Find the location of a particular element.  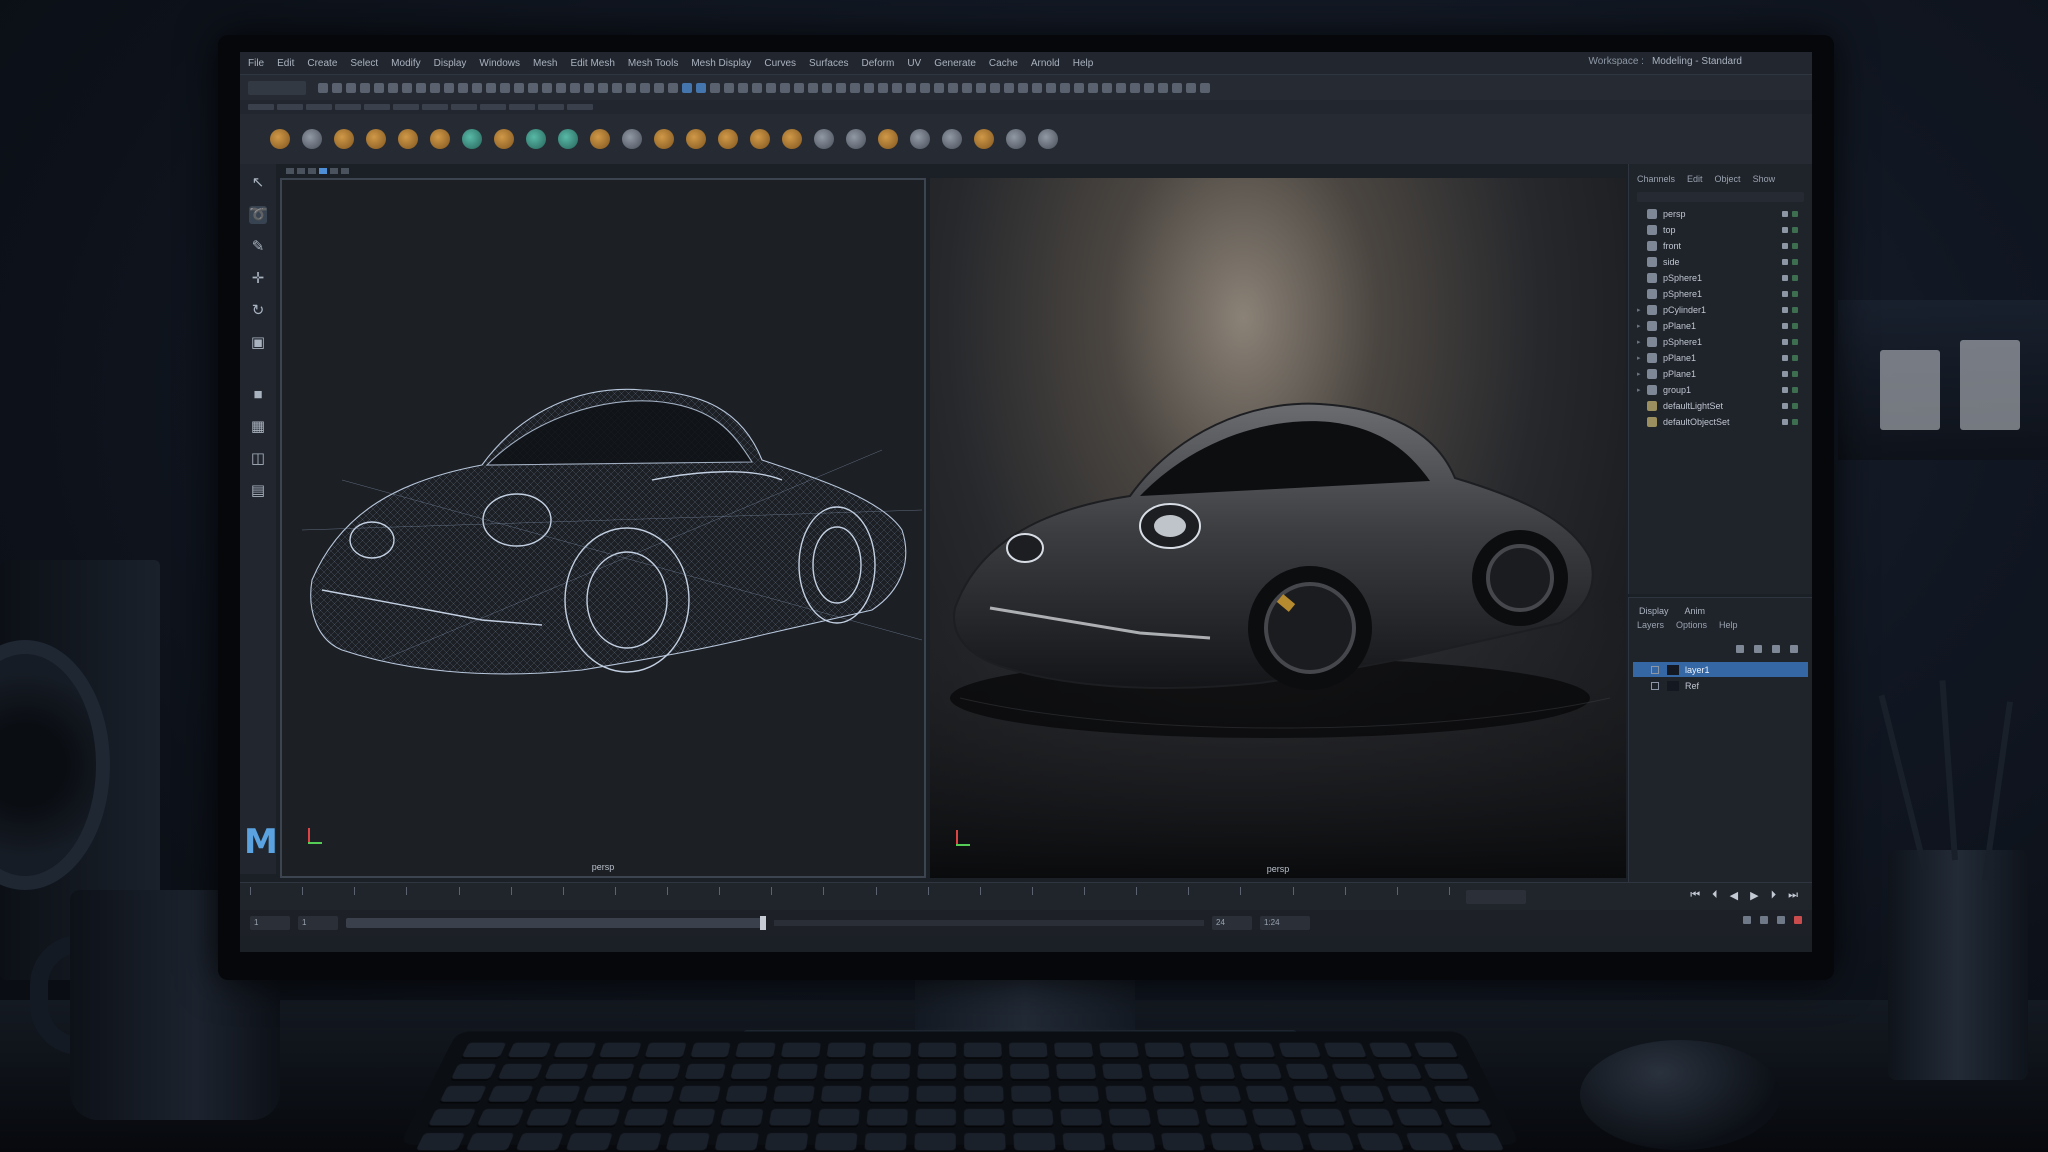

outliner-search-input is located at coordinates (1720, 197).